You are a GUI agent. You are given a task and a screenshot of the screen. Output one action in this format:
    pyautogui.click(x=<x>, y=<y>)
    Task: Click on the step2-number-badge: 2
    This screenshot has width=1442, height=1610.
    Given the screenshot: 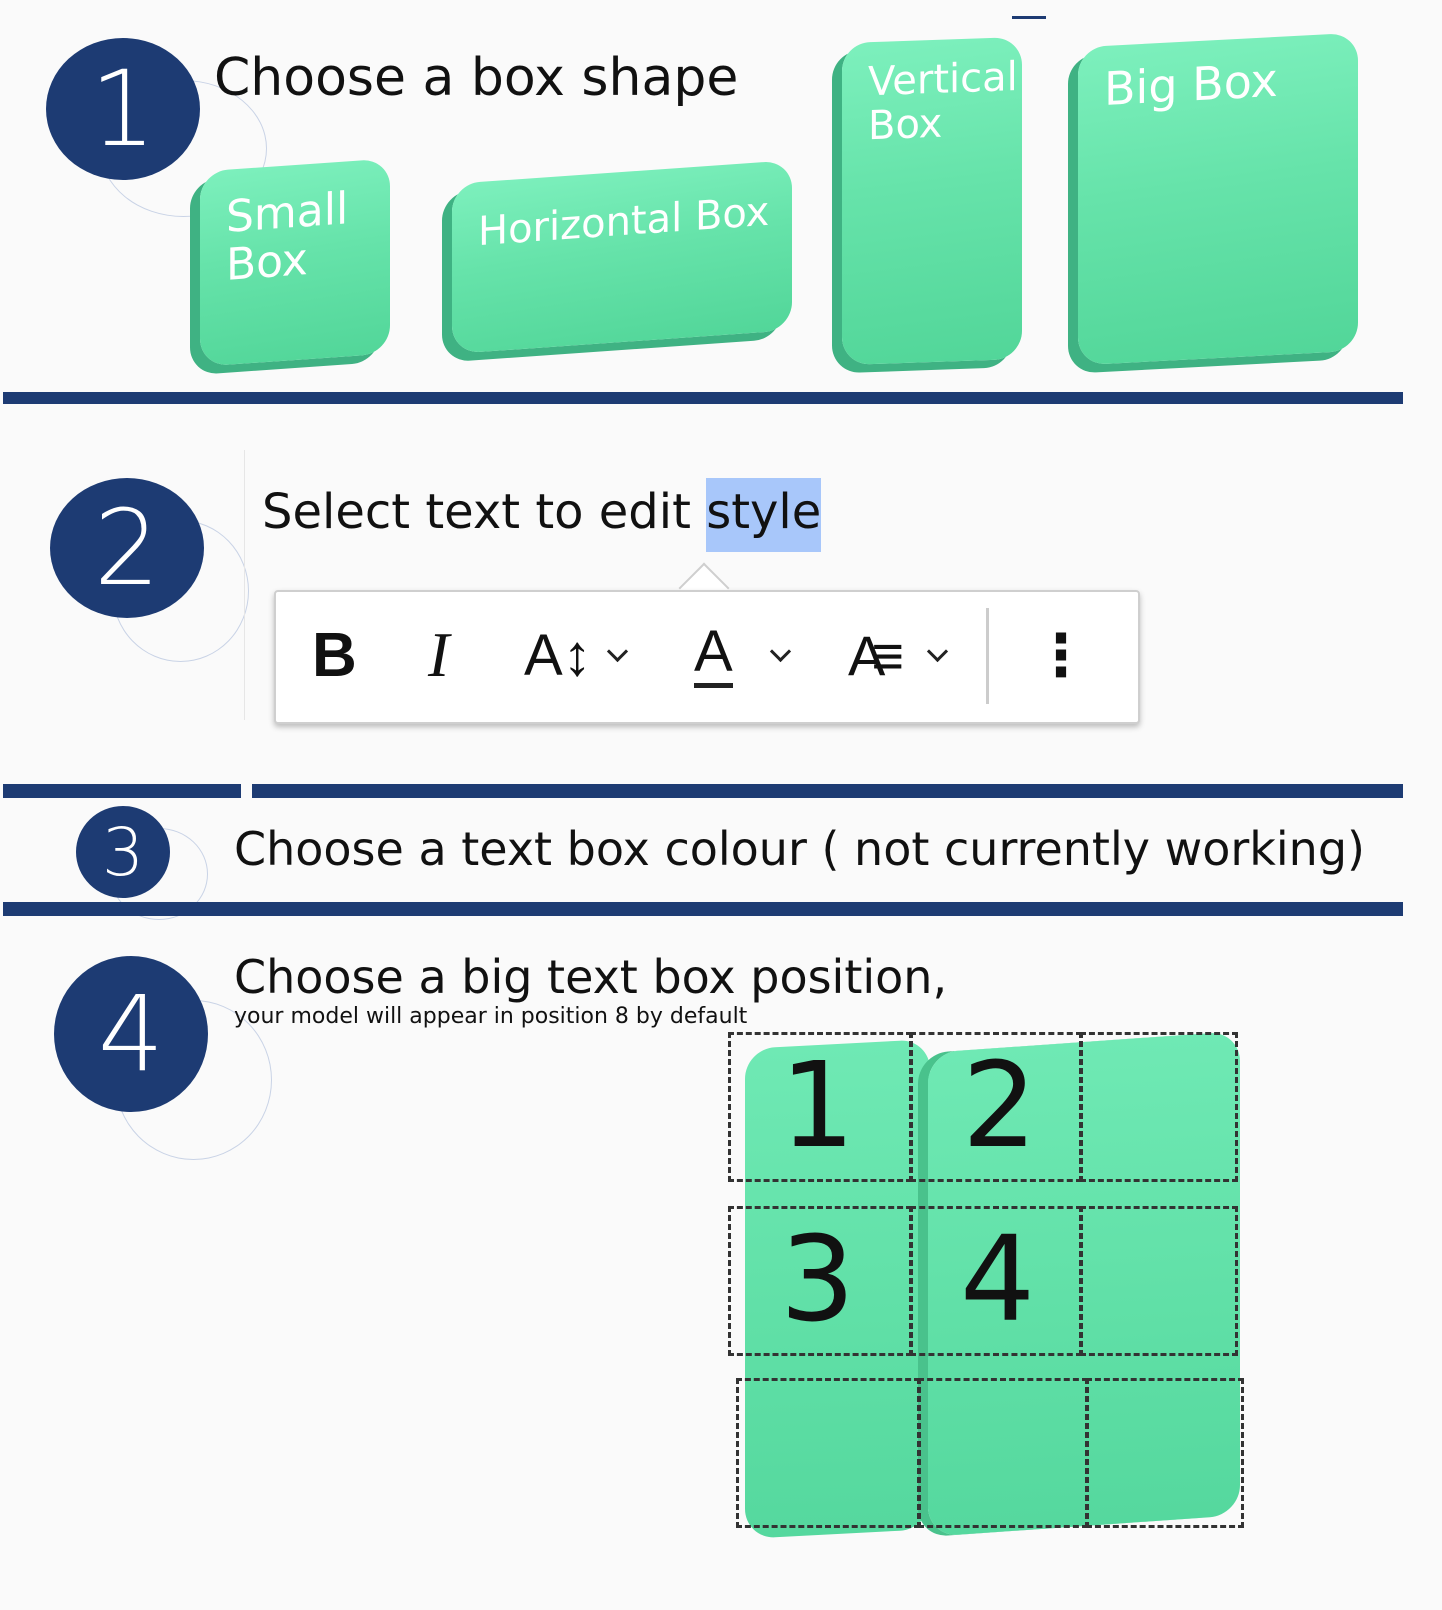 What is the action you would take?
    pyautogui.click(x=127, y=548)
    